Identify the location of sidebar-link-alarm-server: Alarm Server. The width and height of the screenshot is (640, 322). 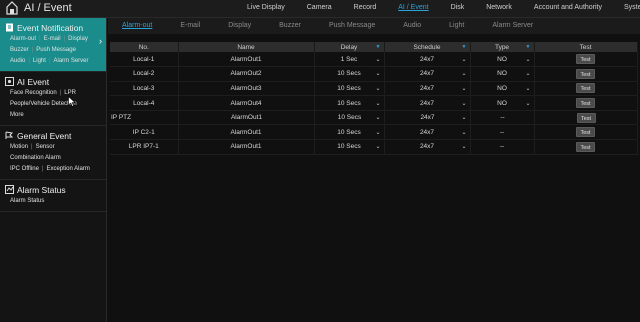
(73, 61).